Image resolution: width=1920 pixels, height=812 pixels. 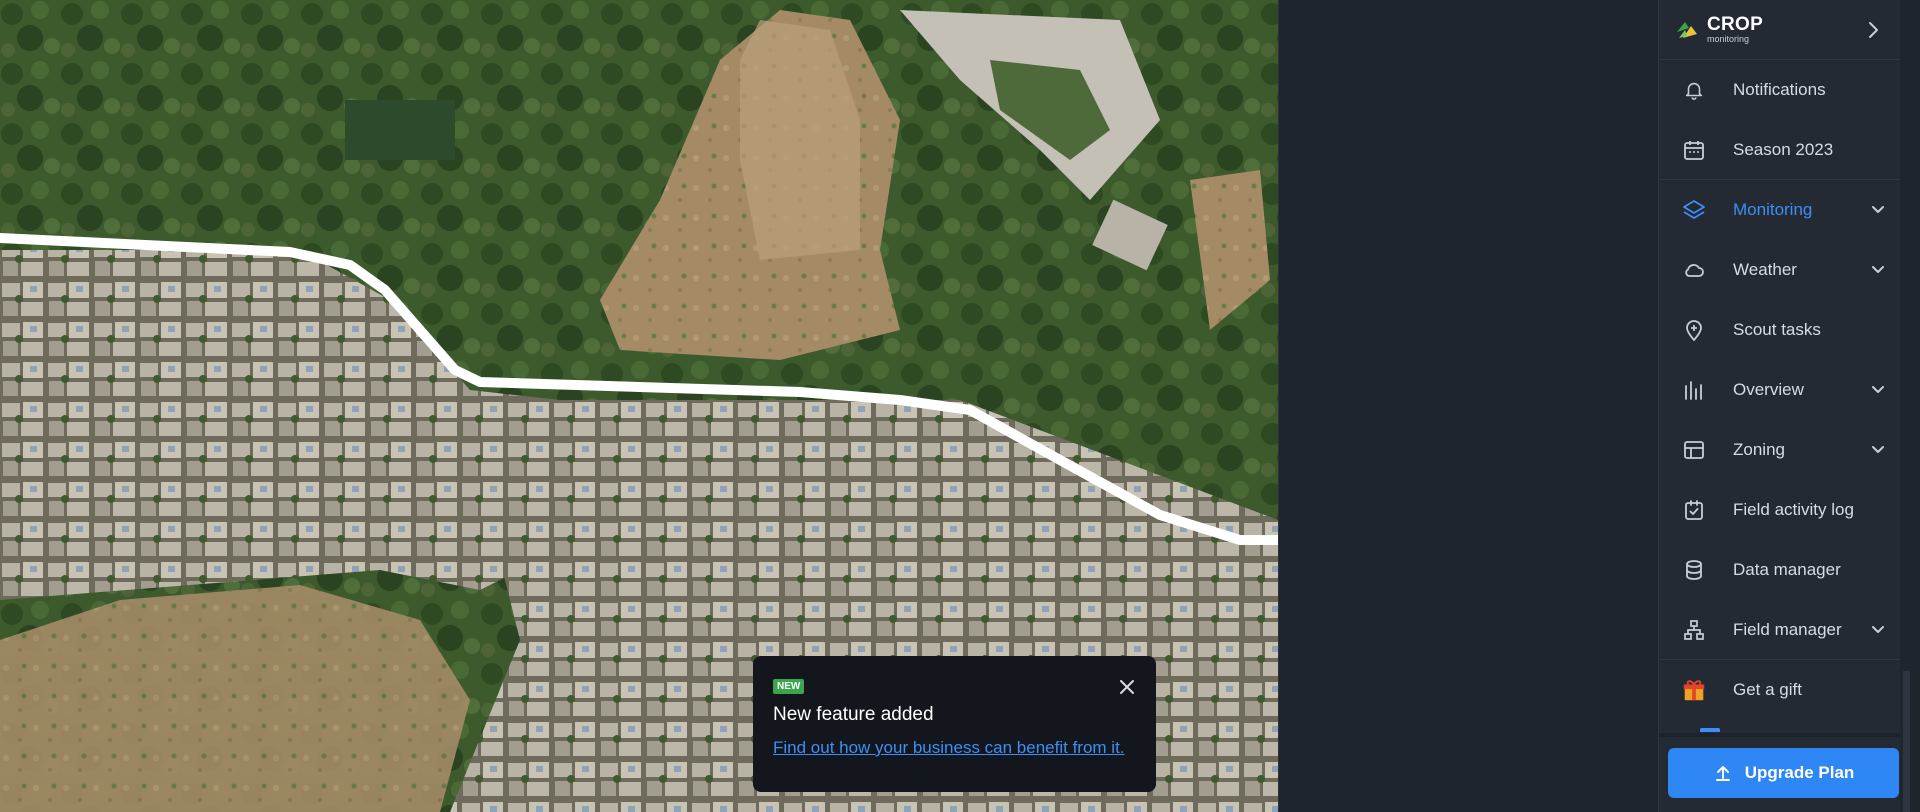 I want to click on brand-name: CROP, so click(x=1735, y=24).